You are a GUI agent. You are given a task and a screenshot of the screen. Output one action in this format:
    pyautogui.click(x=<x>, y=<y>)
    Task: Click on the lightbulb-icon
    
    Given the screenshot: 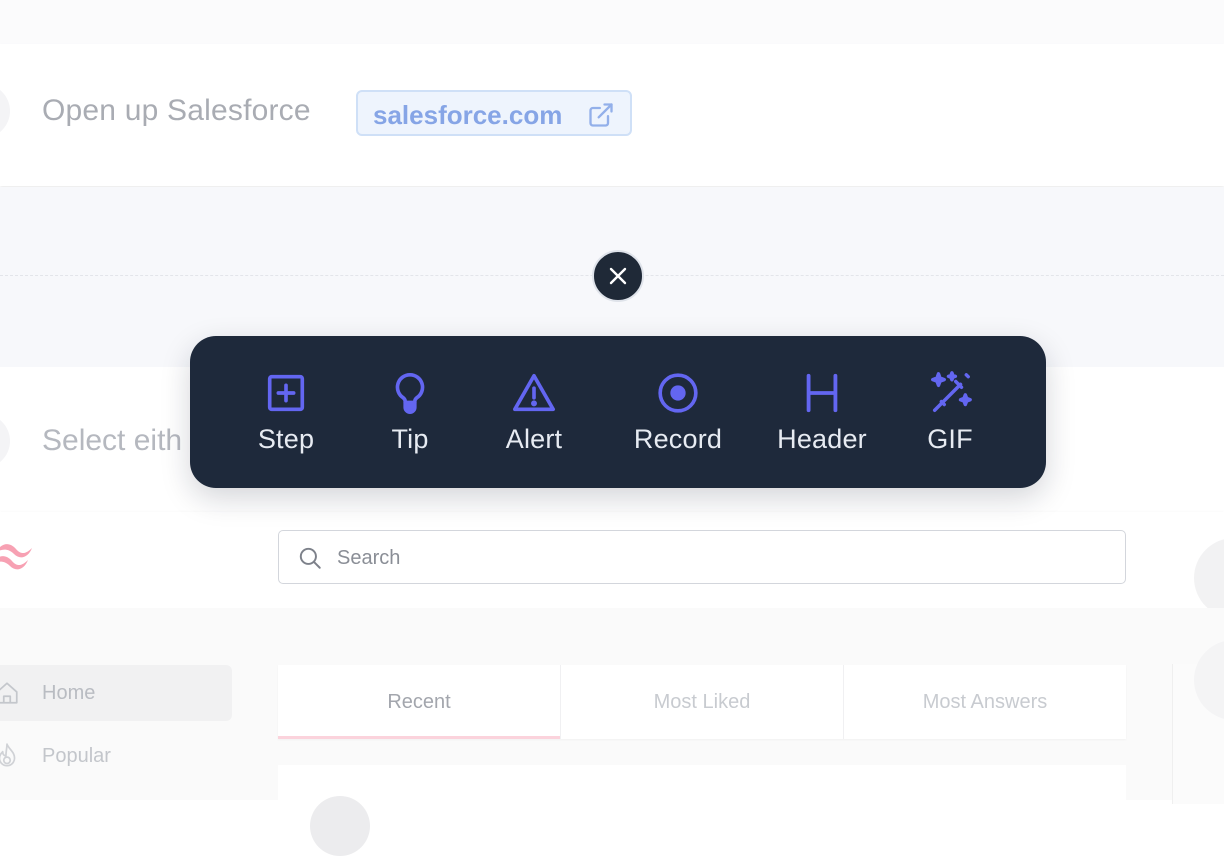 What is the action you would take?
    pyautogui.click(x=410, y=393)
    